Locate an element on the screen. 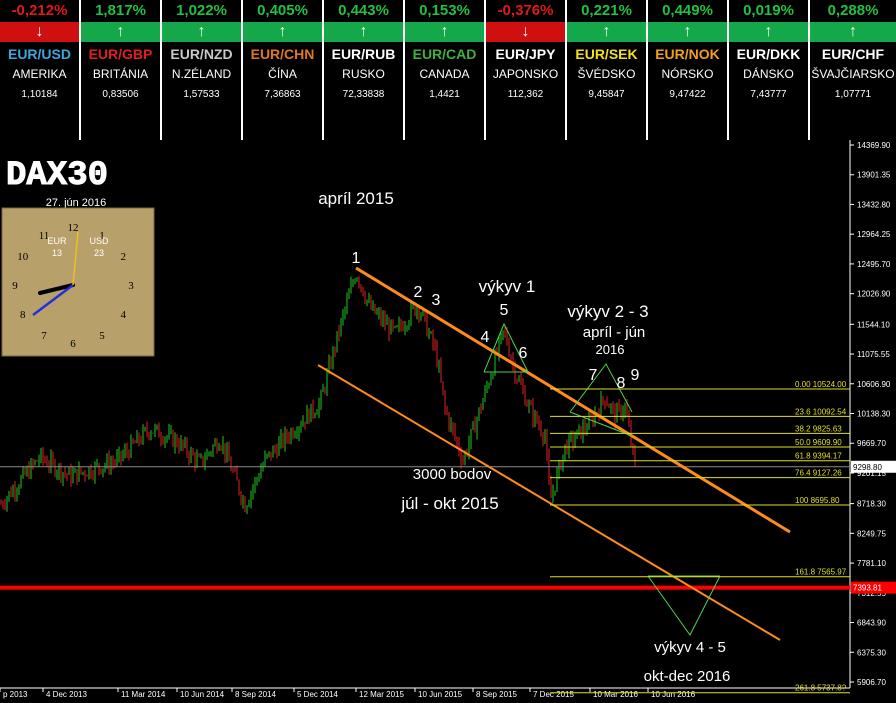 The height and width of the screenshot is (703, 896). price-tick-label: 13432.80 is located at coordinates (874, 204).